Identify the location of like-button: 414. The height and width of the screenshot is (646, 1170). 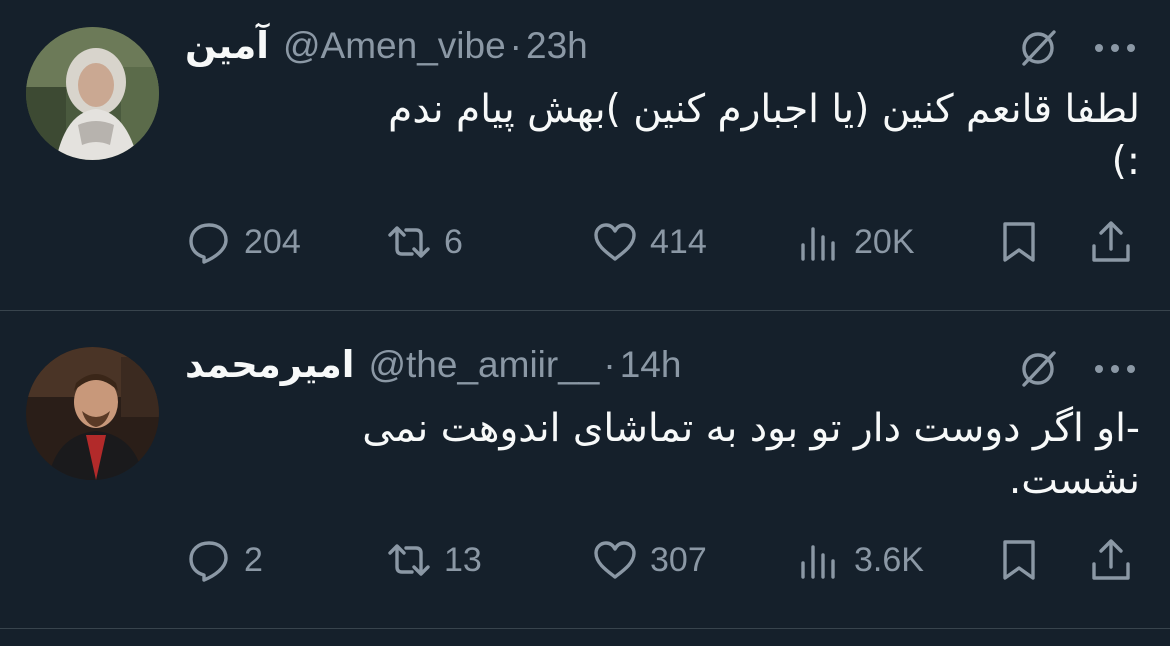
(649, 242).